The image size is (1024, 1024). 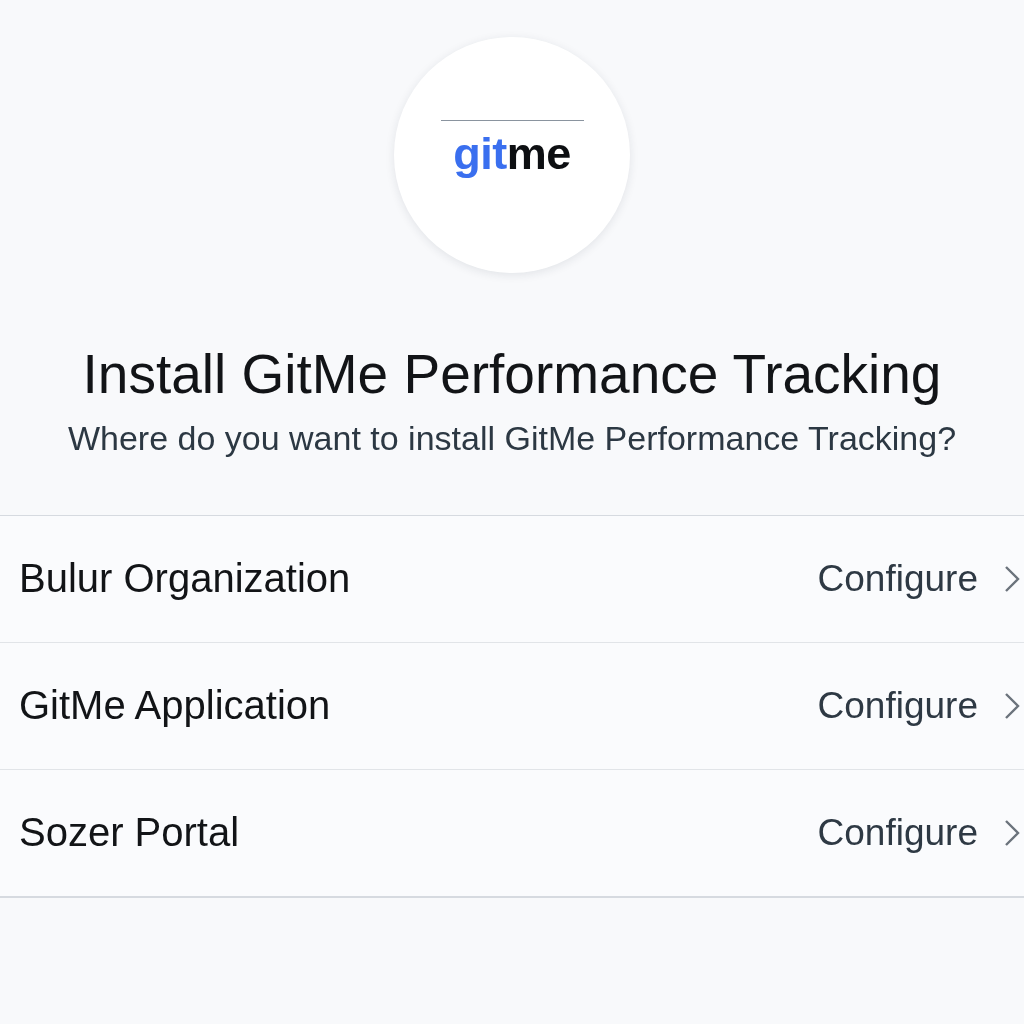 I want to click on target-name: Bulur Organization, so click(x=185, y=579).